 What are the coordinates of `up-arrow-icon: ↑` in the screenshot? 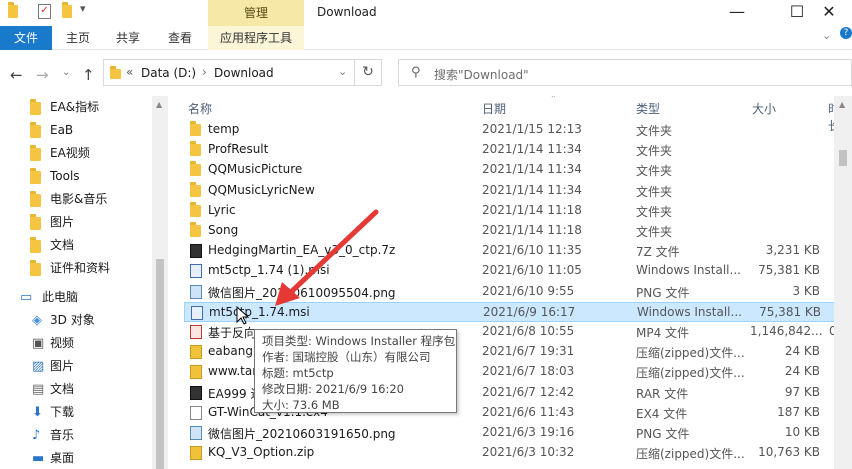 It's located at (88, 75).